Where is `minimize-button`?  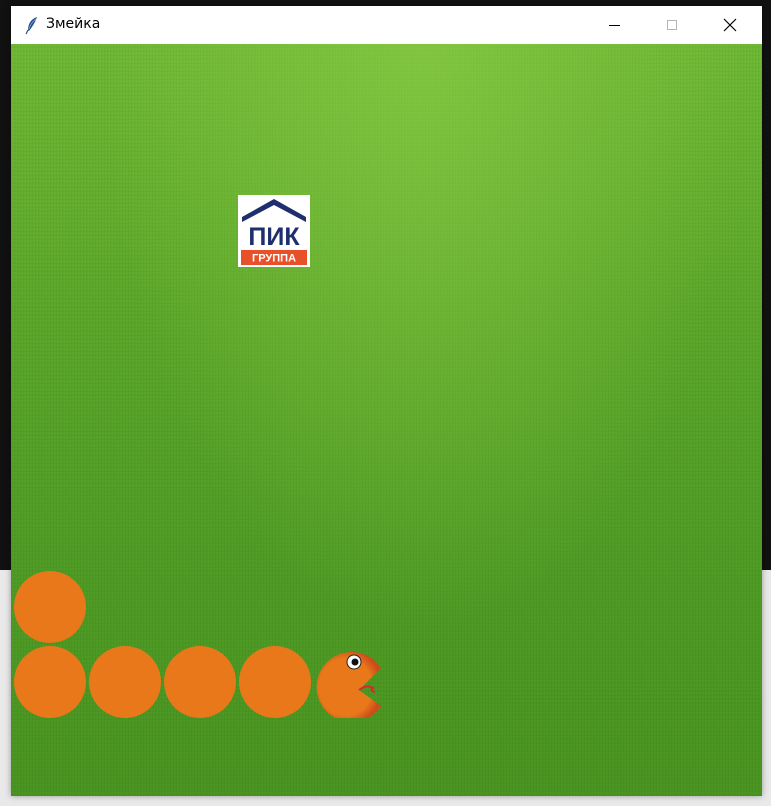
minimize-button is located at coordinates (614, 25).